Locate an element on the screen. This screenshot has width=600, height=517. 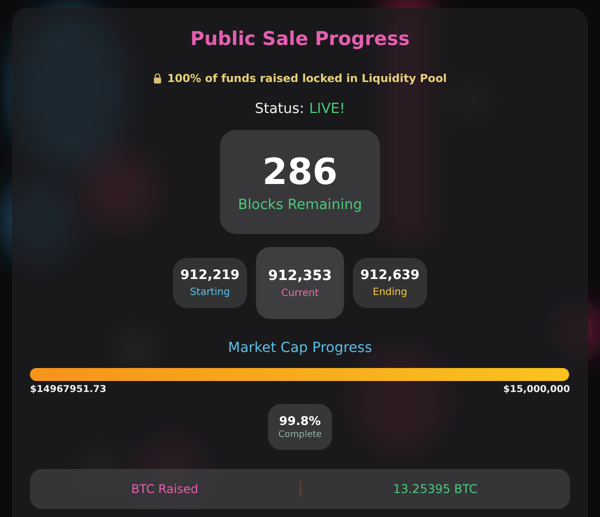
block-label: Current is located at coordinates (300, 293).